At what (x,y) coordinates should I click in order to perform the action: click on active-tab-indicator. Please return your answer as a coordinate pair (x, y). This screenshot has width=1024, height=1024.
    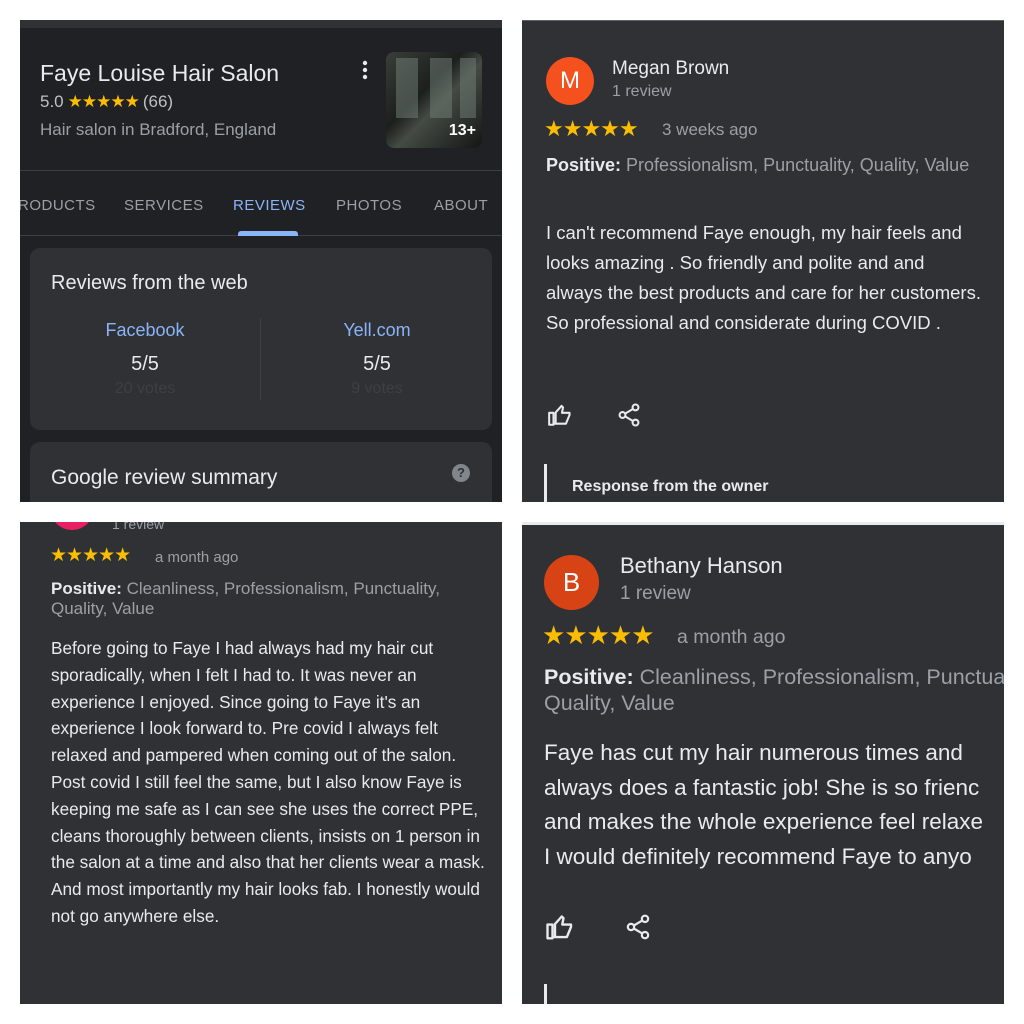
    Looking at the image, I should click on (268, 233).